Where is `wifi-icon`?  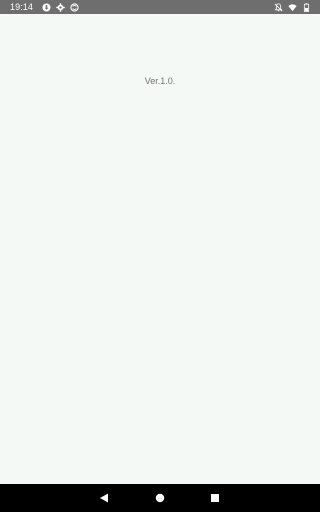
wifi-icon is located at coordinates (292, 7).